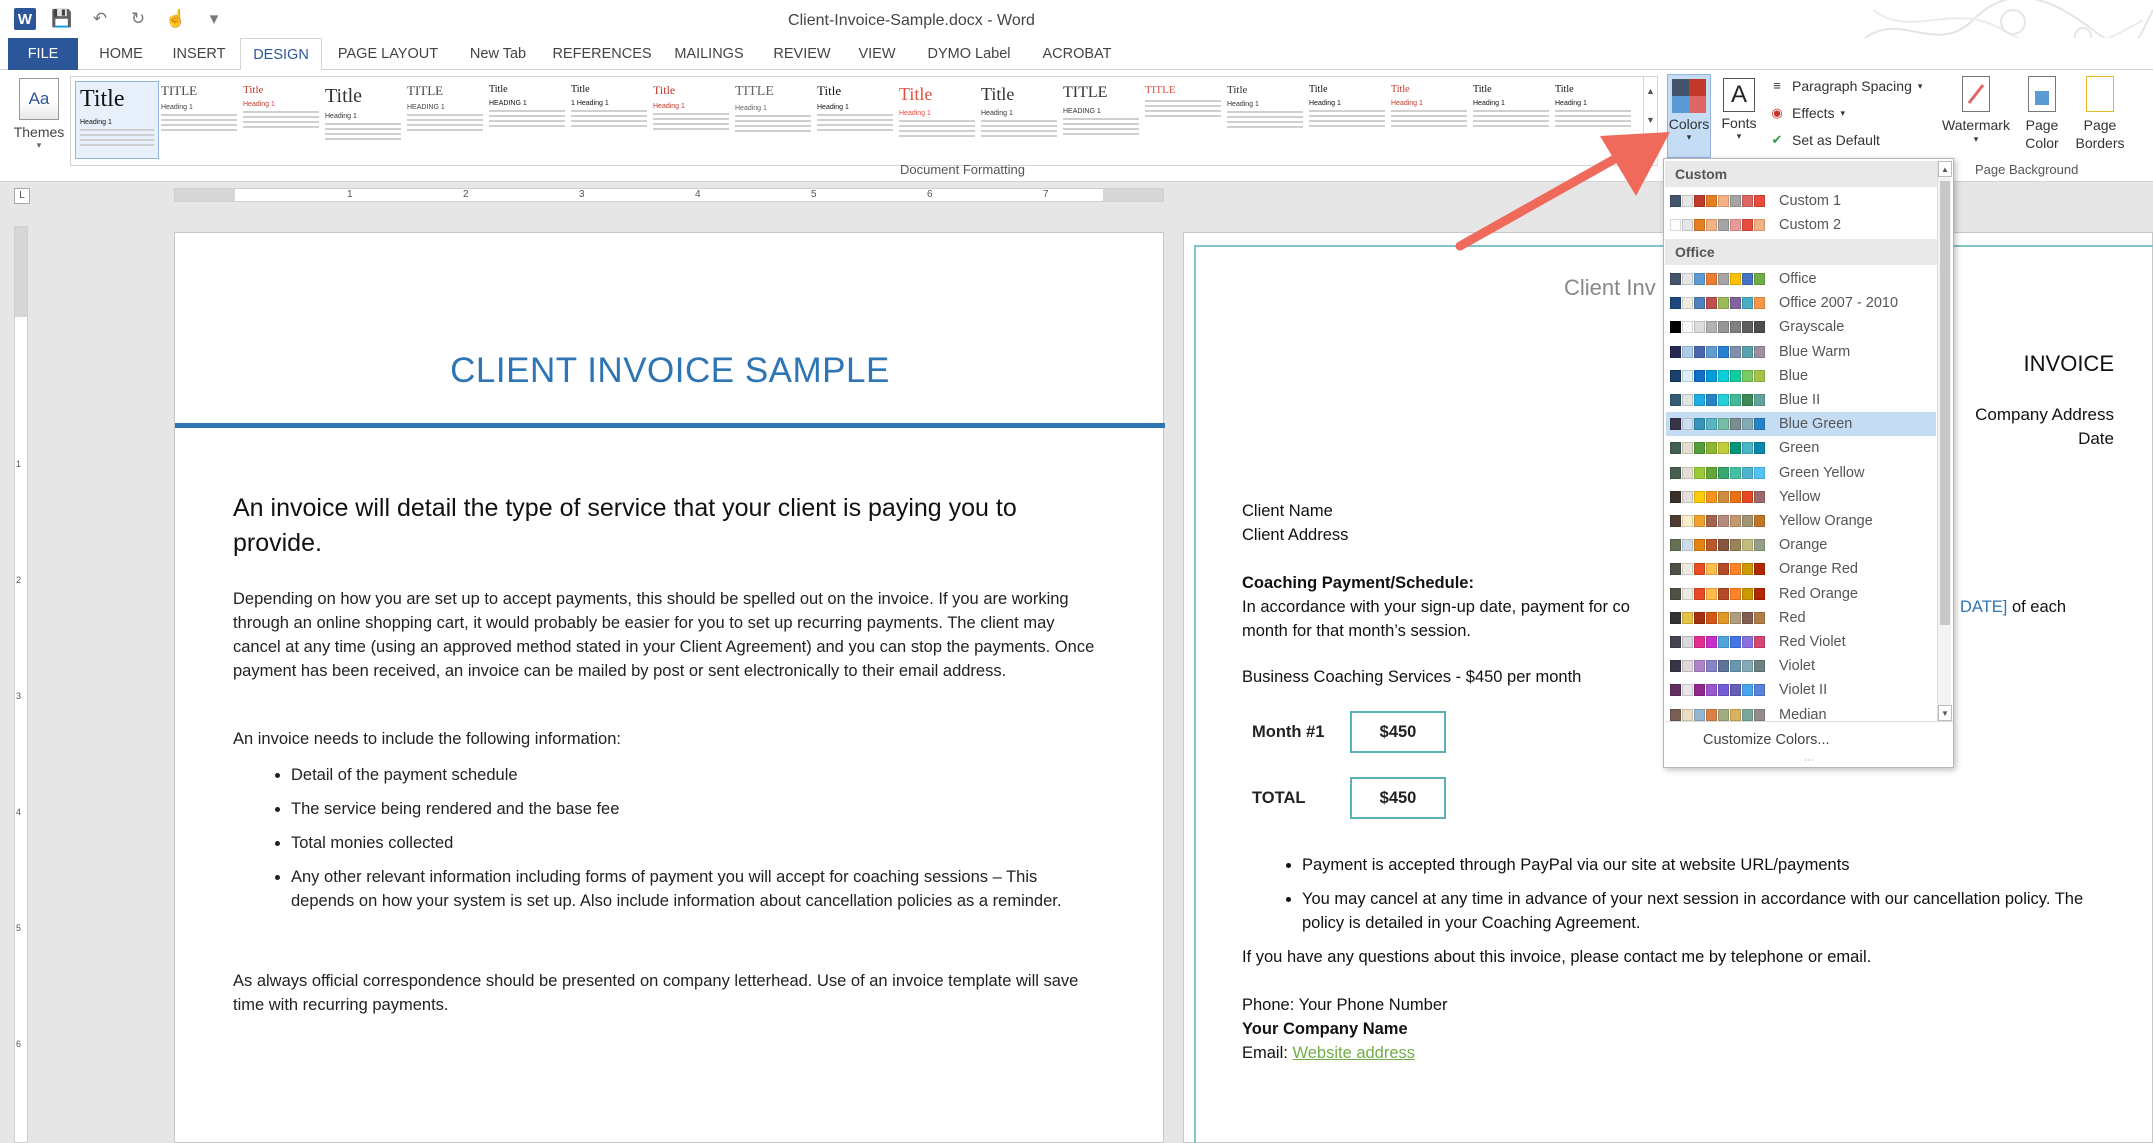  Describe the element at coordinates (1801, 201) in the screenshot. I see `color-scheme-item: Custom 1` at that location.